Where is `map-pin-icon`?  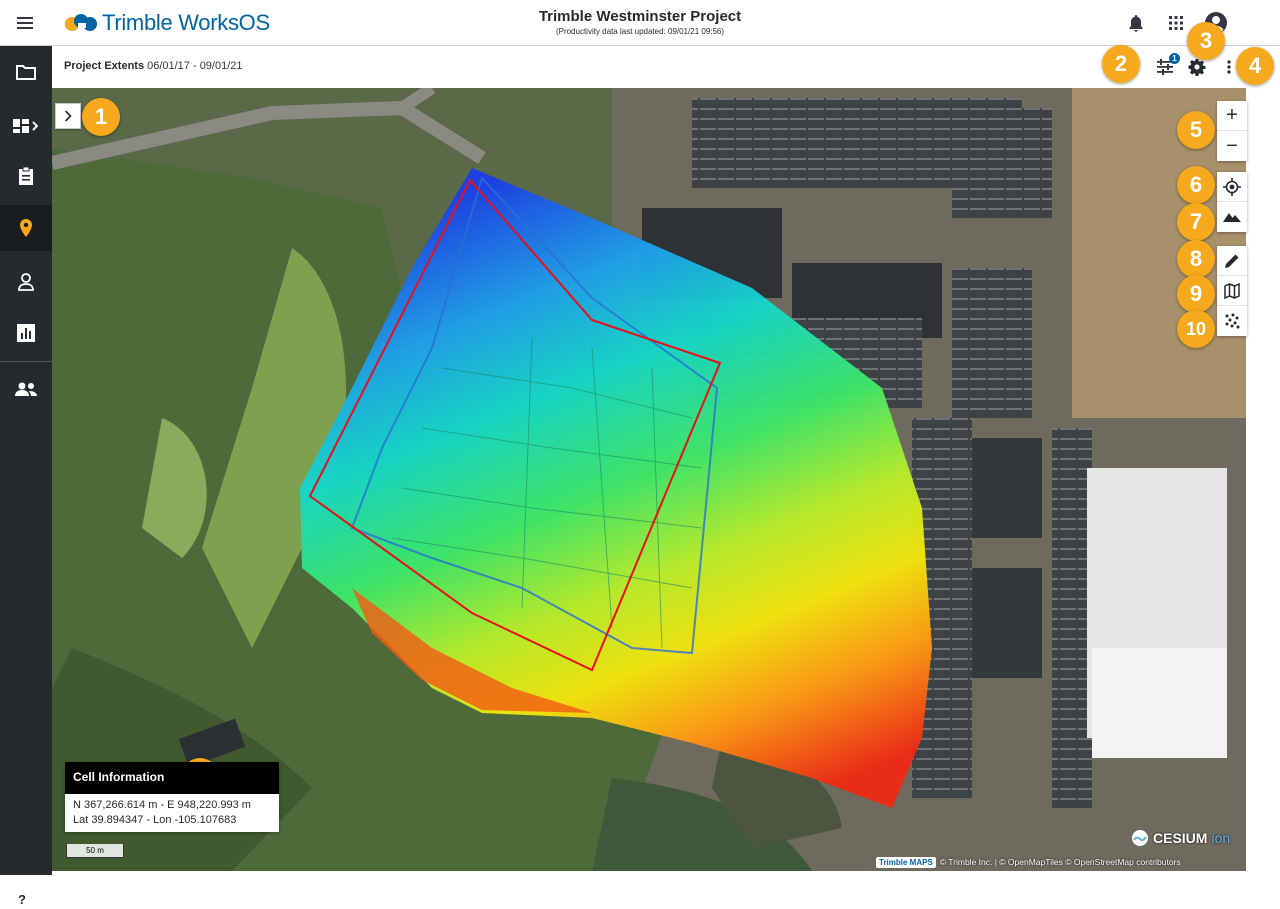
map-pin-icon is located at coordinates (26, 228).